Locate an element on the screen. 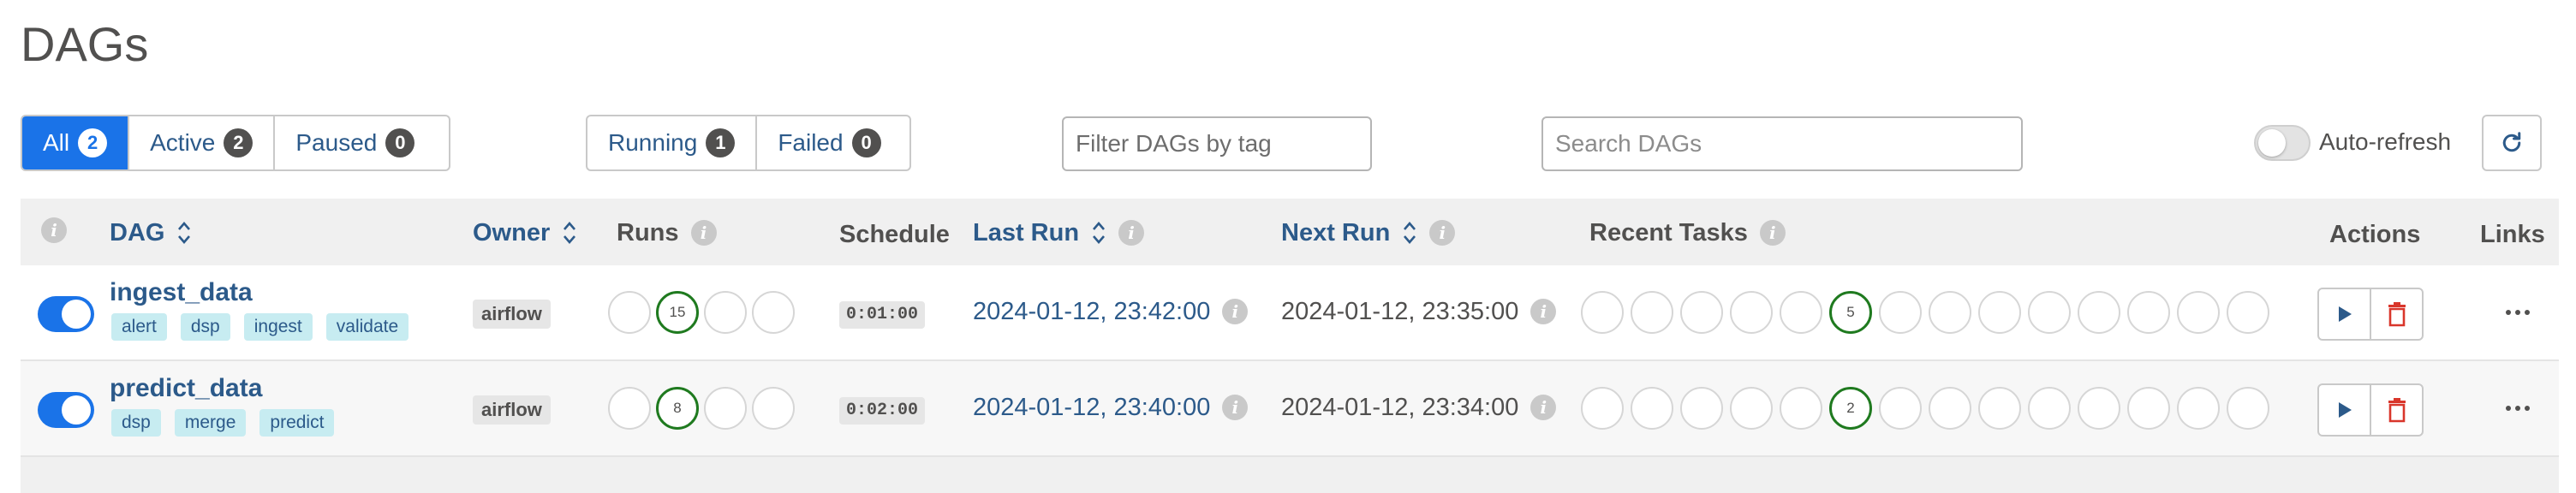 This screenshot has height=493, width=2576. filter-all-count: 2 is located at coordinates (93, 142).